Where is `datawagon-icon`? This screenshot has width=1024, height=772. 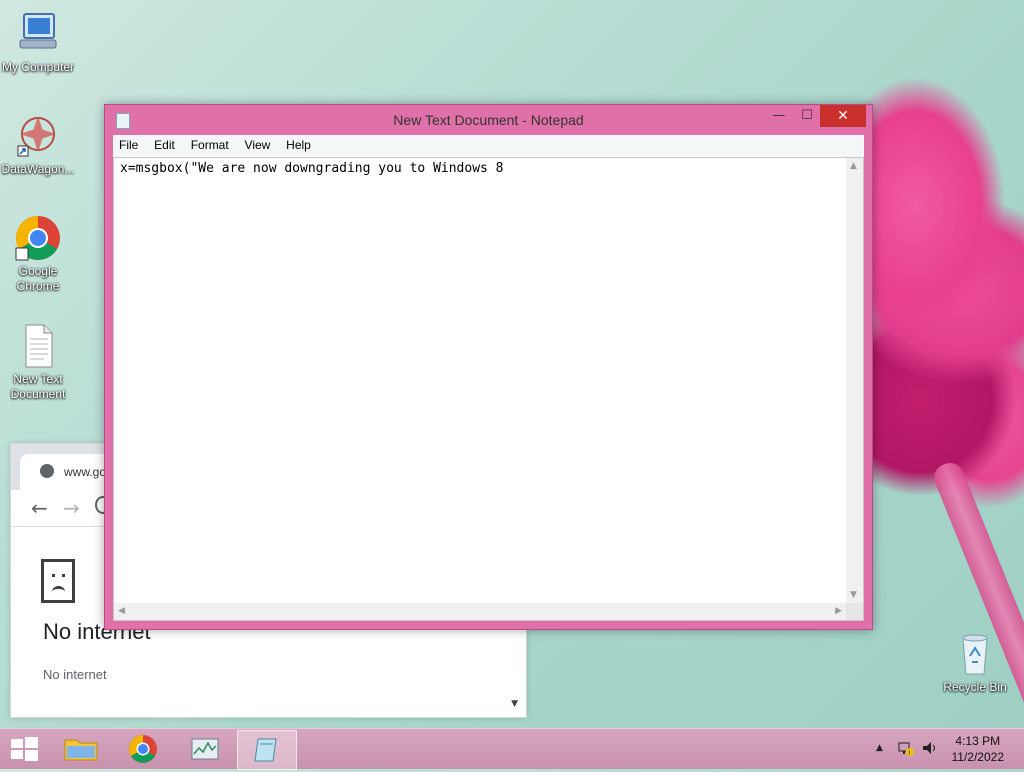
datawagon-icon is located at coordinates (38, 136).